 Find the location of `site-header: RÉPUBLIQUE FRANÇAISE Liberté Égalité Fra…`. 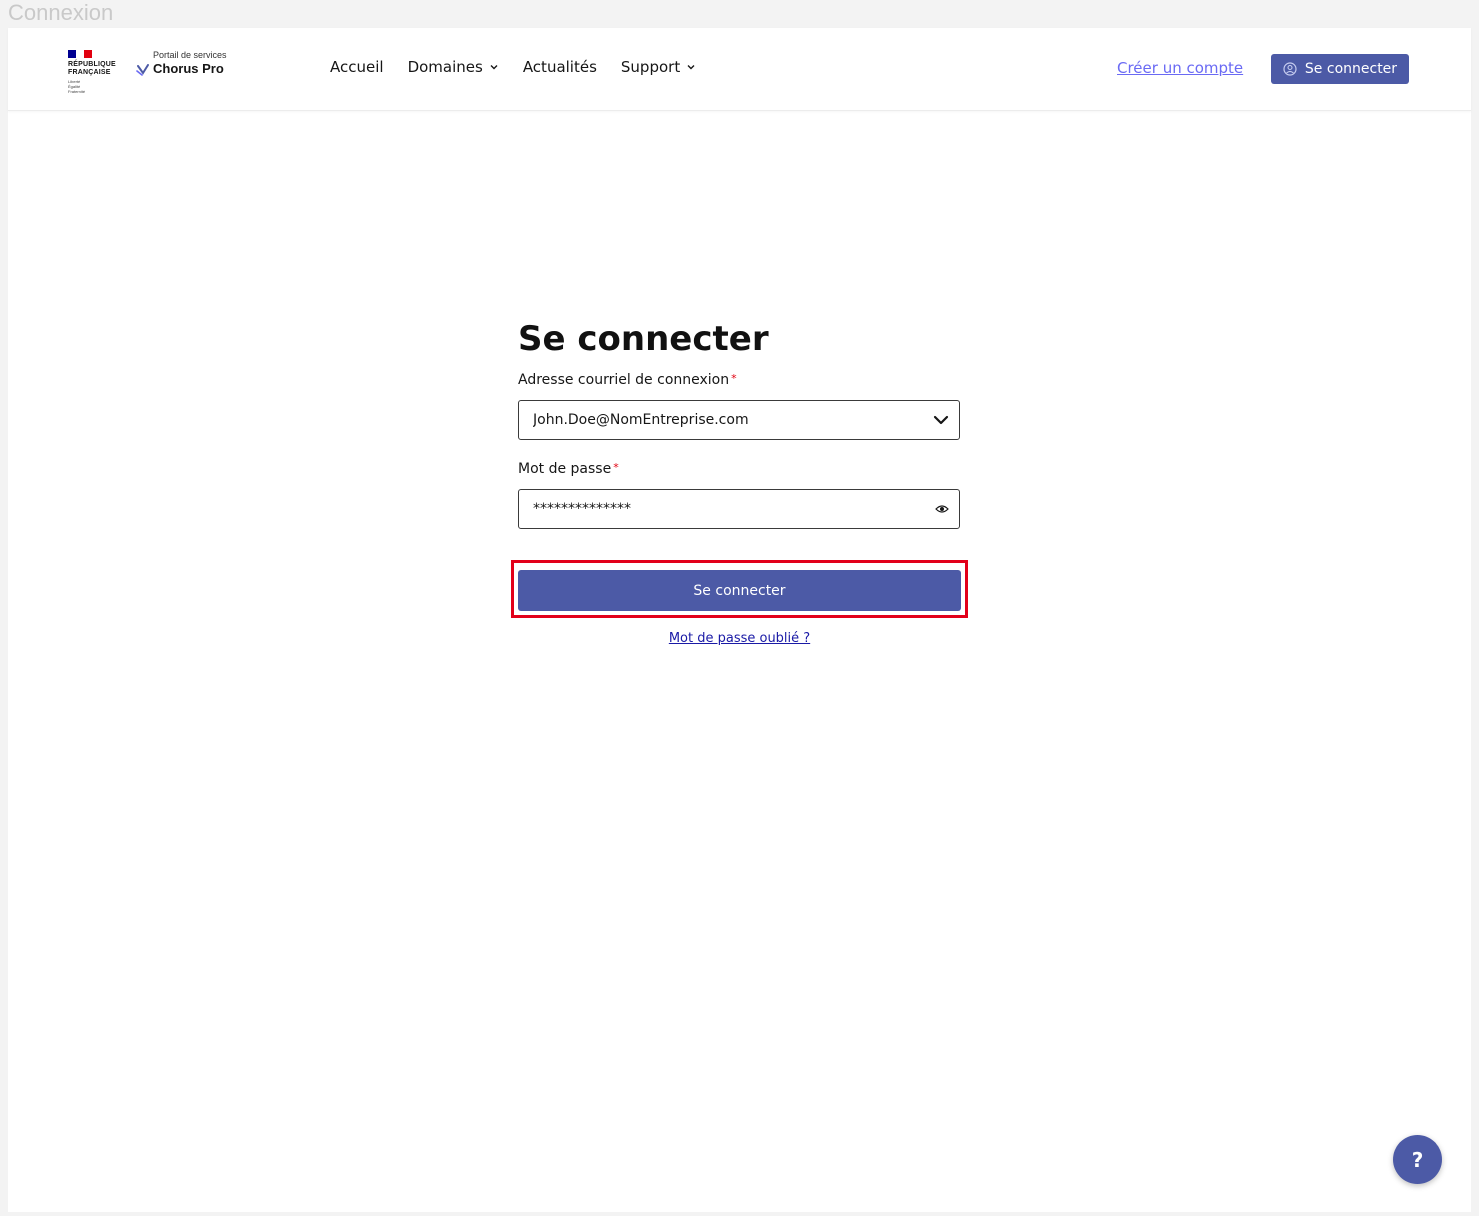

site-header: RÉPUBLIQUE FRANÇAISE Liberté Égalité Fra… is located at coordinates (739, 69).